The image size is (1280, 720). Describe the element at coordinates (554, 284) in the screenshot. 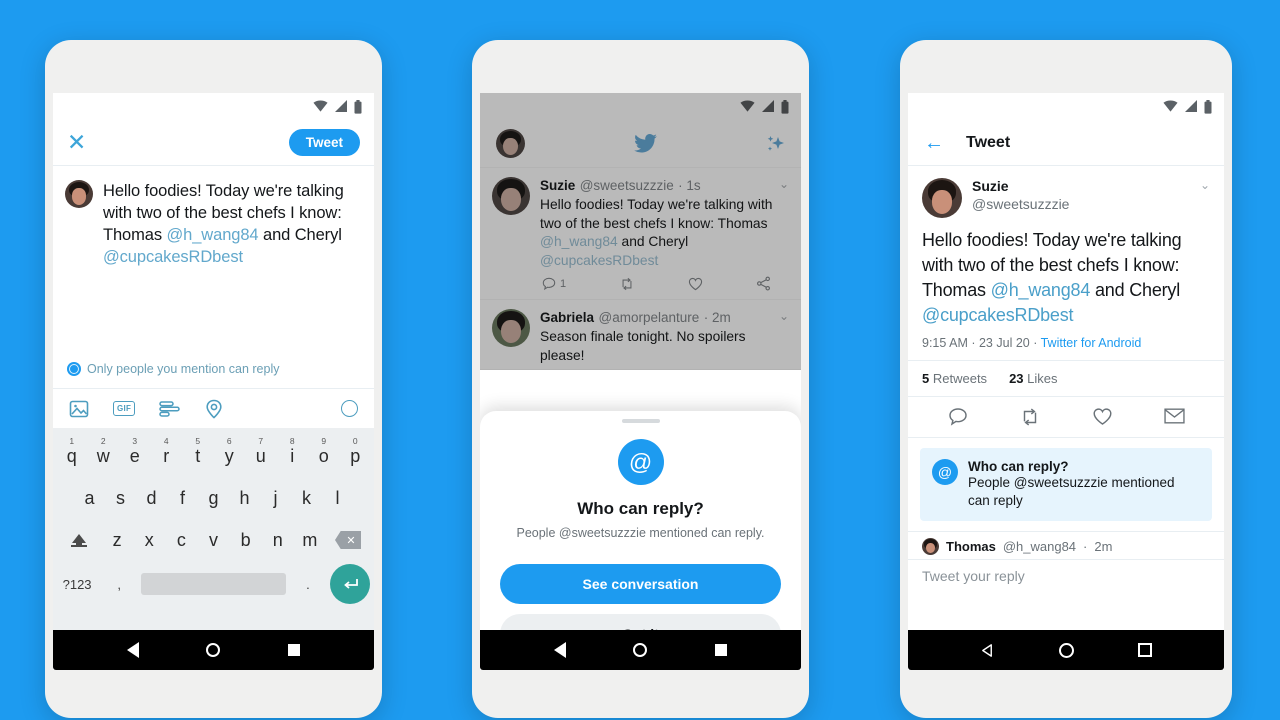

I see `reply-action: 1` at that location.